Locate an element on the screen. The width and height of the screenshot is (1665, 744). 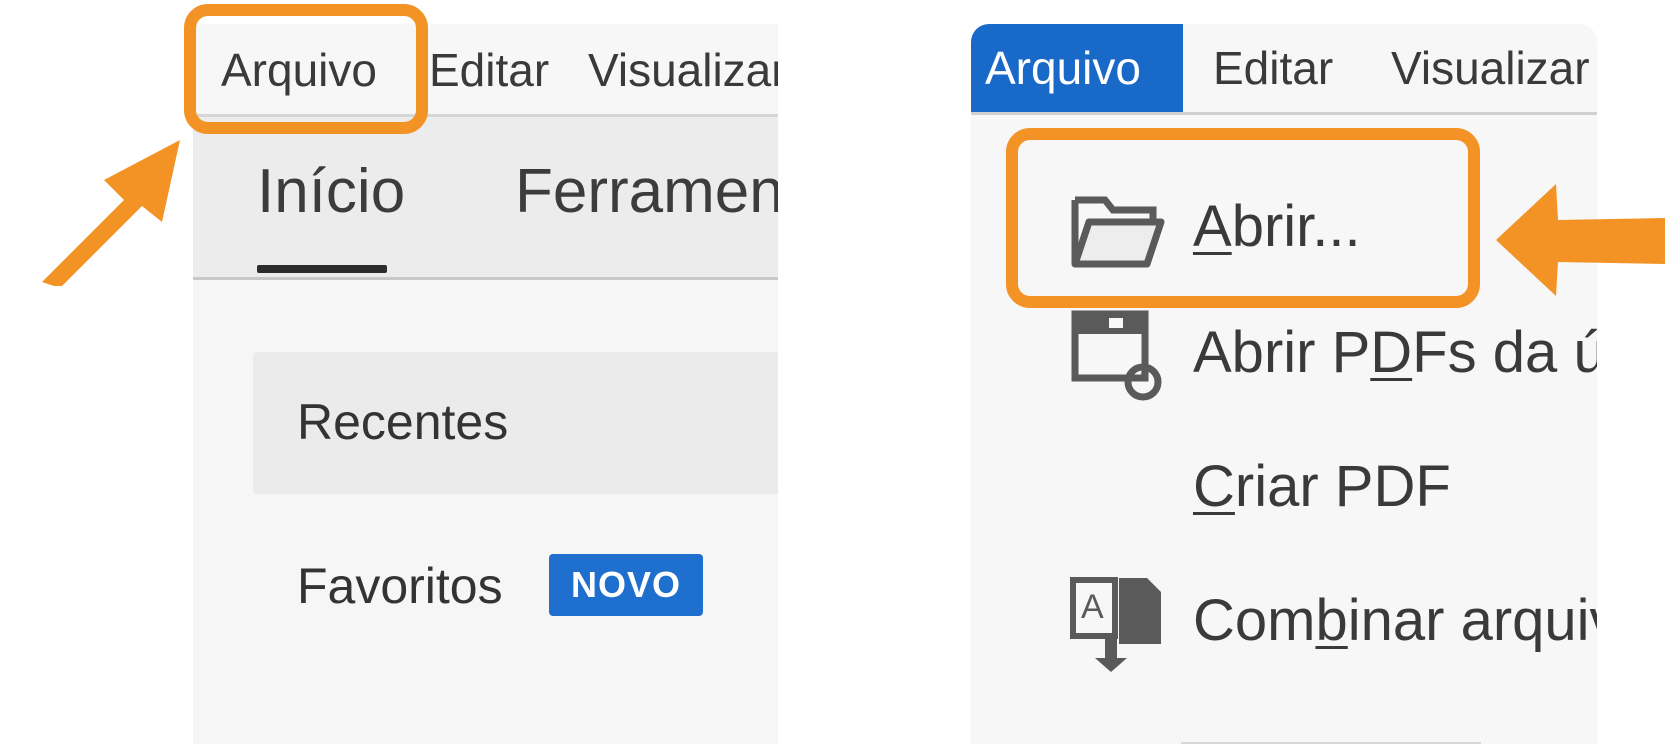
arrow-pointing-up-right-icon is located at coordinates (111, 213).